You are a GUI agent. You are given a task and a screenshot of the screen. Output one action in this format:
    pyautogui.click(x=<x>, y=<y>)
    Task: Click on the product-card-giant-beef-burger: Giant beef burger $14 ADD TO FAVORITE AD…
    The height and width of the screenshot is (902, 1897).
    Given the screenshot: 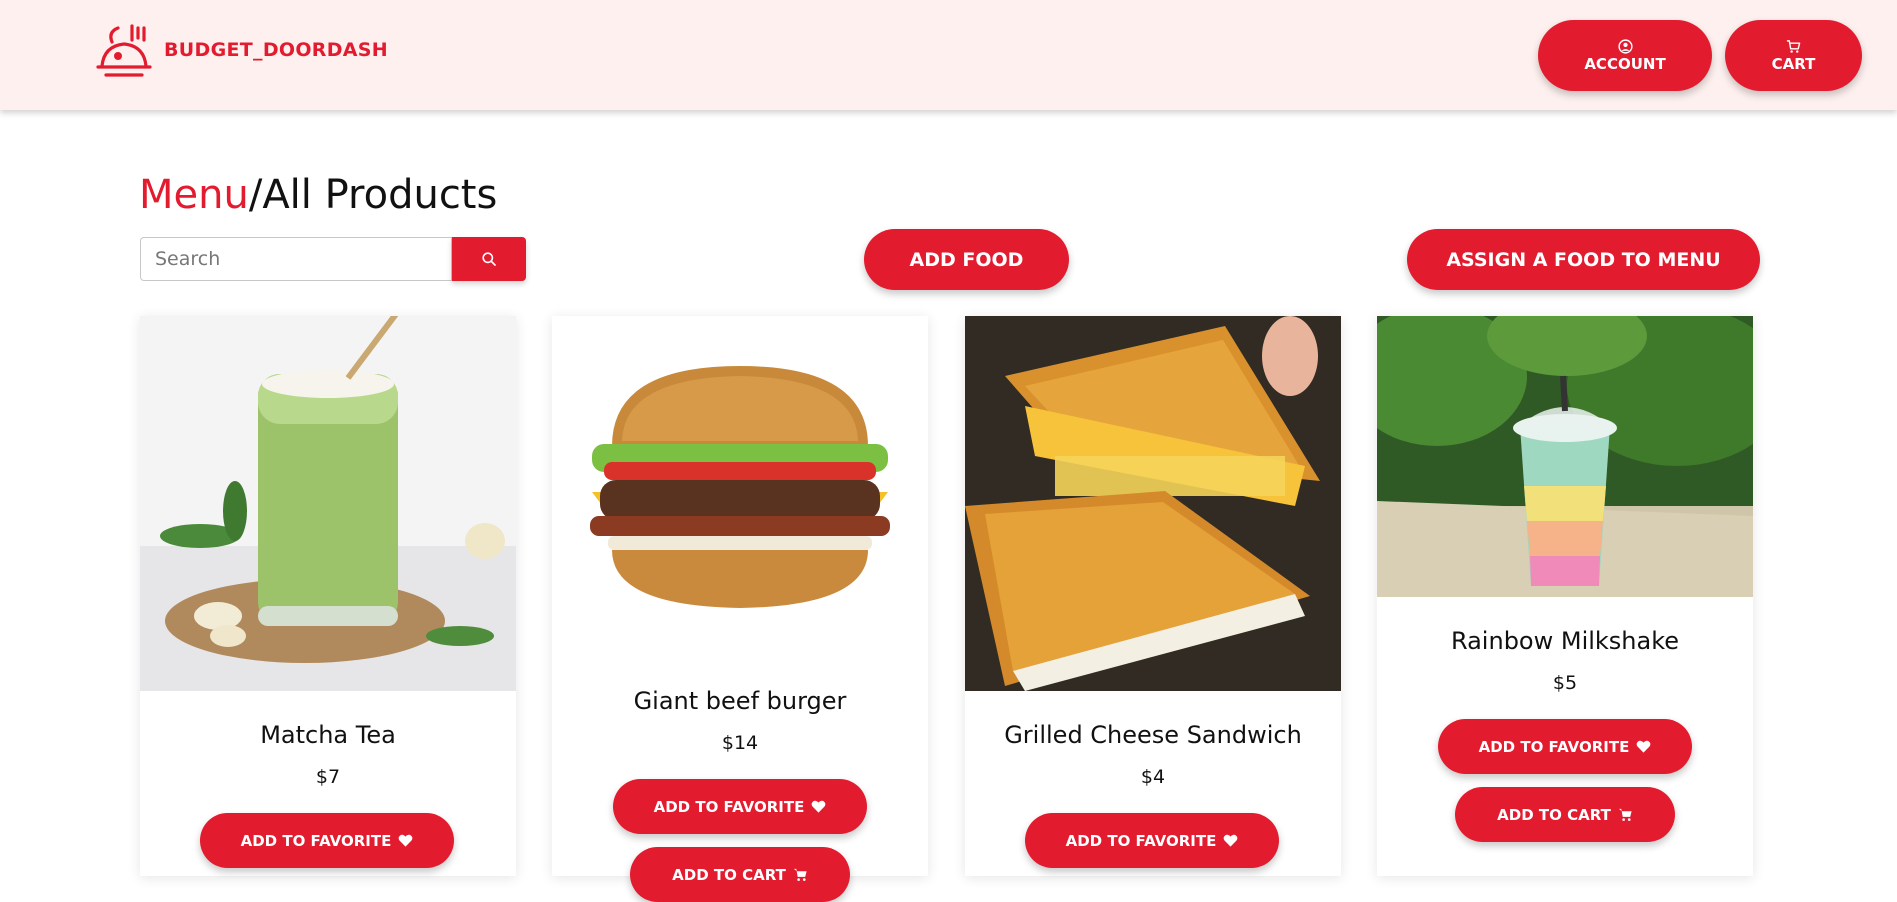 What is the action you would take?
    pyautogui.click(x=740, y=609)
    